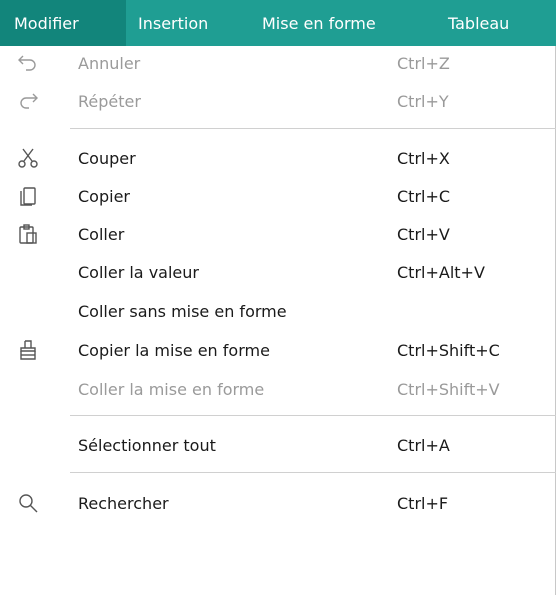 This screenshot has width=556, height=595. I want to click on menu-item-label: Répéter, so click(109, 101).